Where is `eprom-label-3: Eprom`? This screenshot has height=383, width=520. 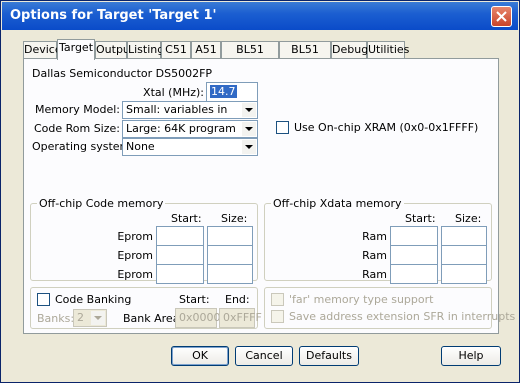
eprom-label-3: Eprom is located at coordinates (135, 274).